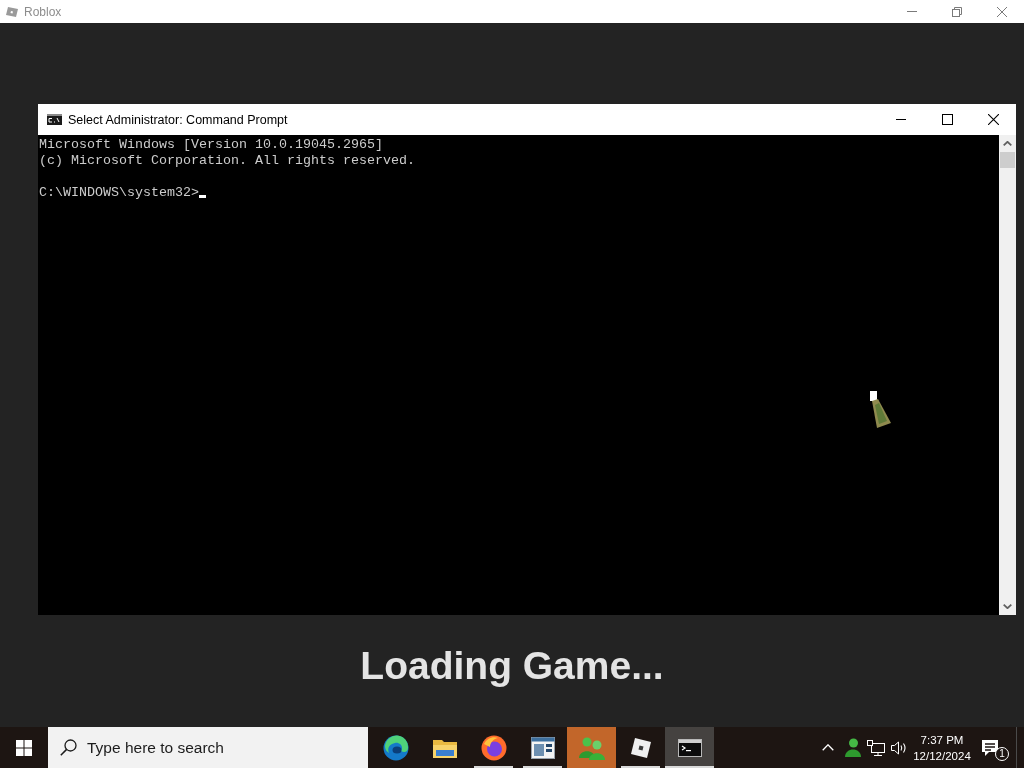 The height and width of the screenshot is (768, 1024). What do you see at coordinates (990, 747) in the screenshot?
I see `notification-icon` at bounding box center [990, 747].